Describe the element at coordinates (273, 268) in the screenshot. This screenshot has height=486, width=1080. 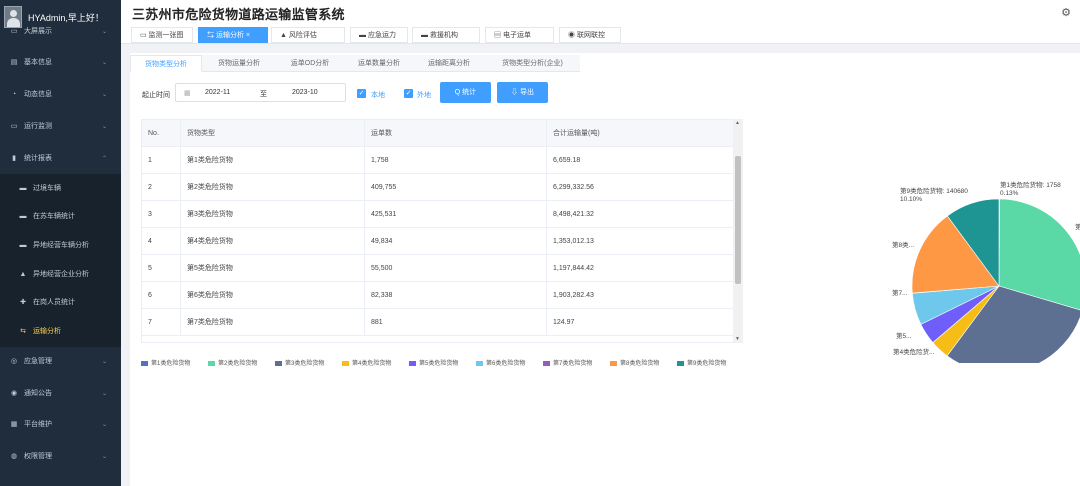
I see `table-cell: 第5类危险货物` at that location.